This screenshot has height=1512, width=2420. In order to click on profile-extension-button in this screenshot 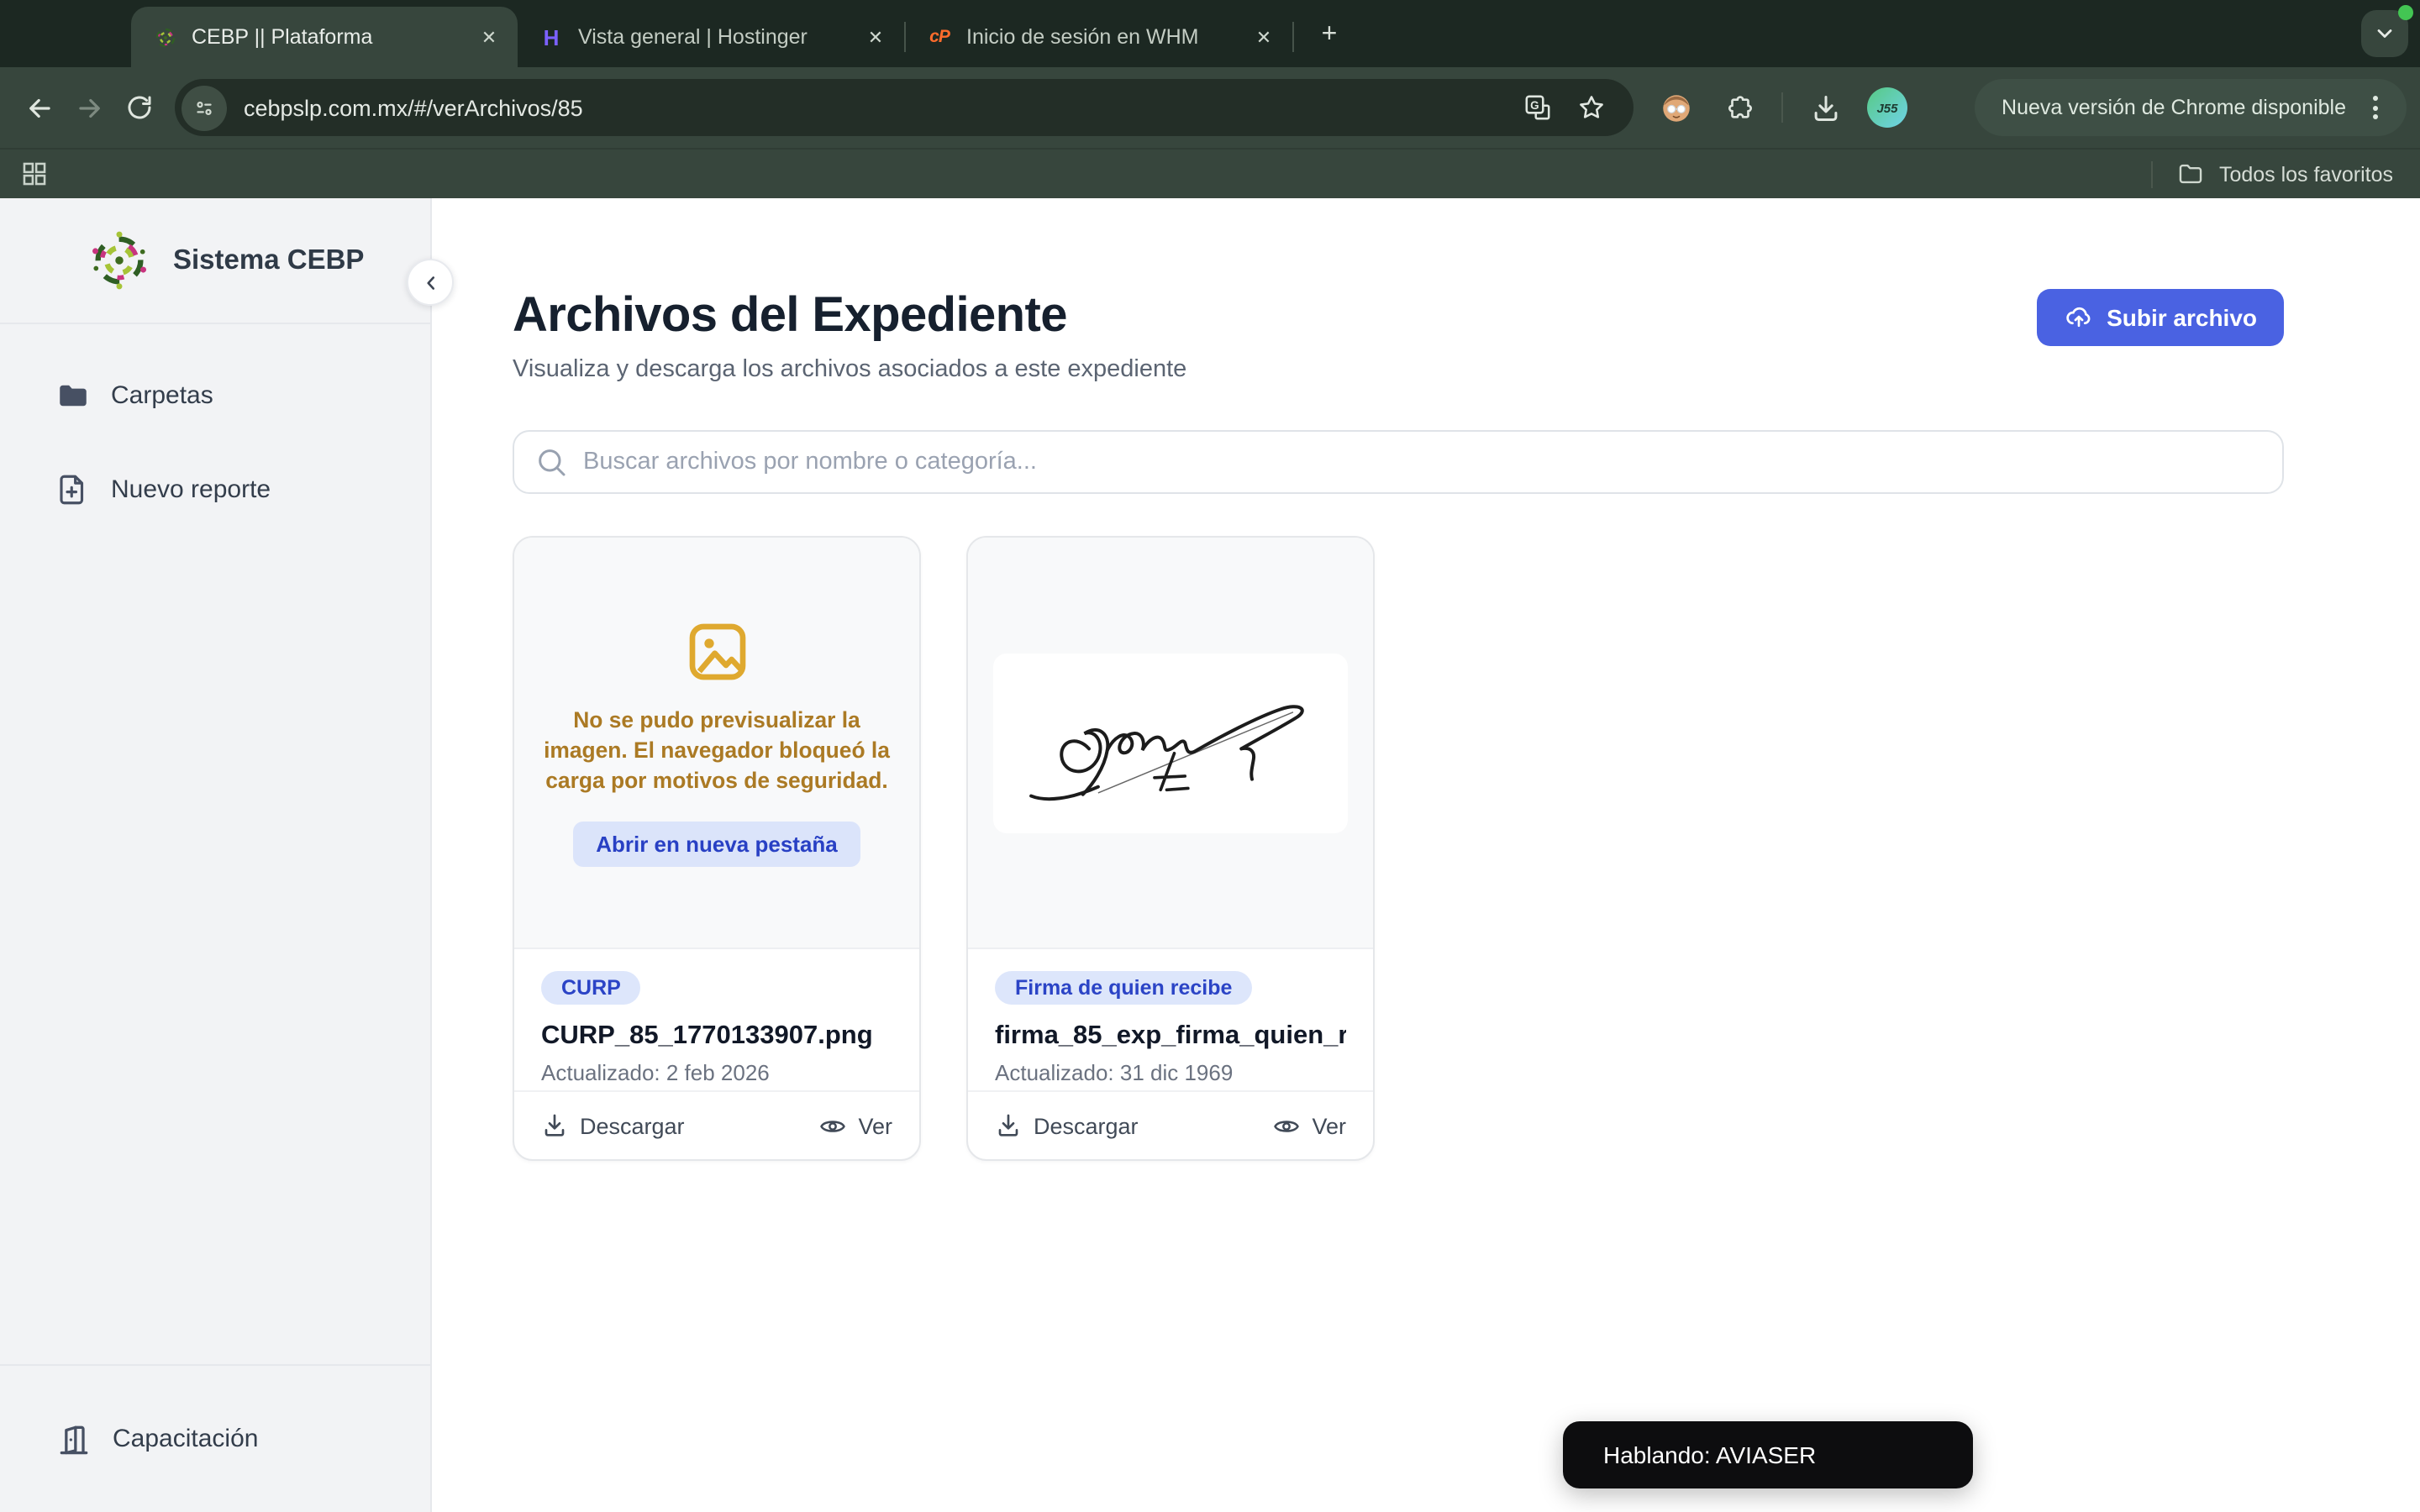, I will do `click(1676, 107)`.